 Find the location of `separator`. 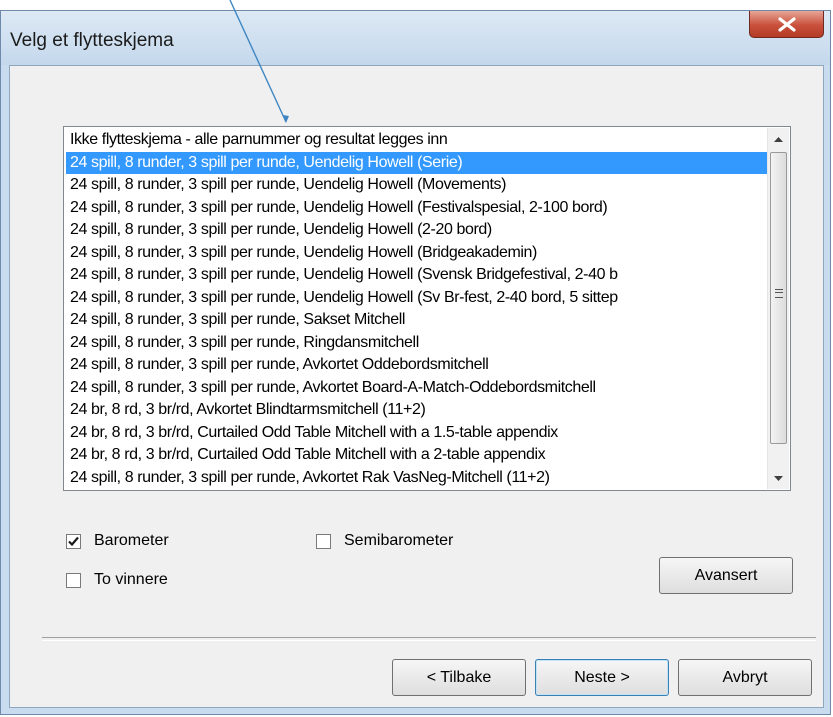

separator is located at coordinates (429, 639).